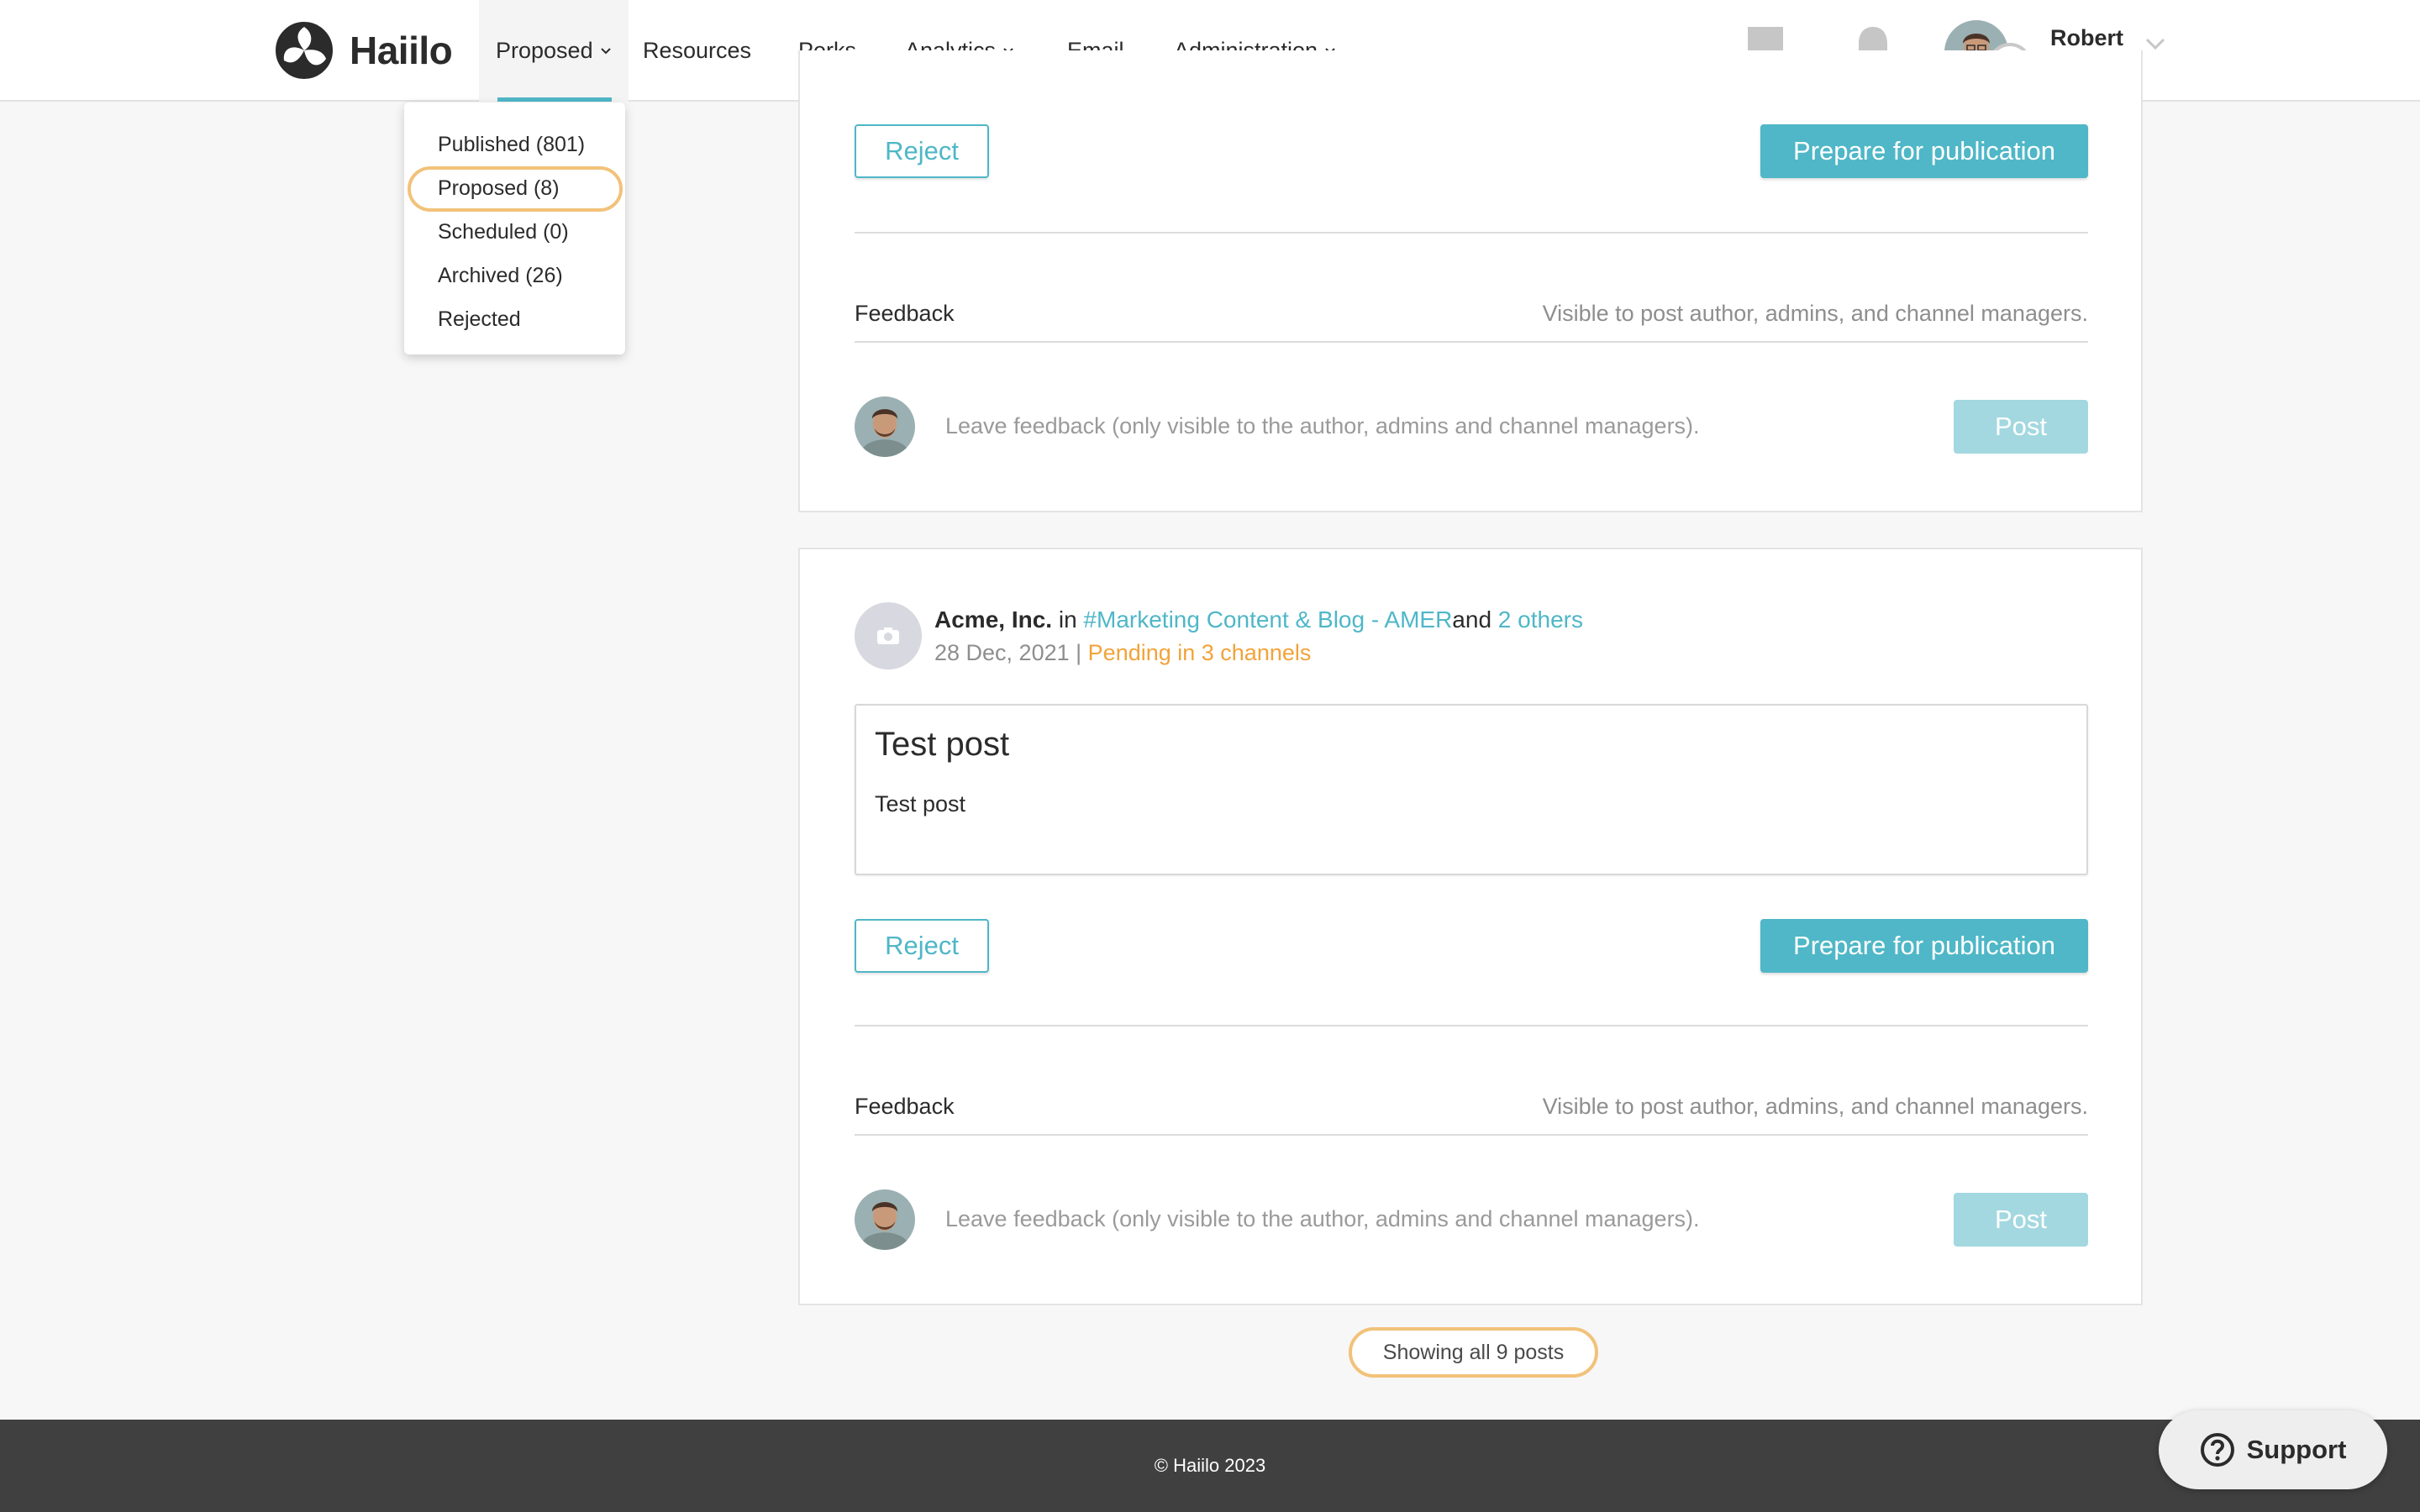  Describe the element at coordinates (554, 99) in the screenshot. I see `active-tab-indicator` at that location.